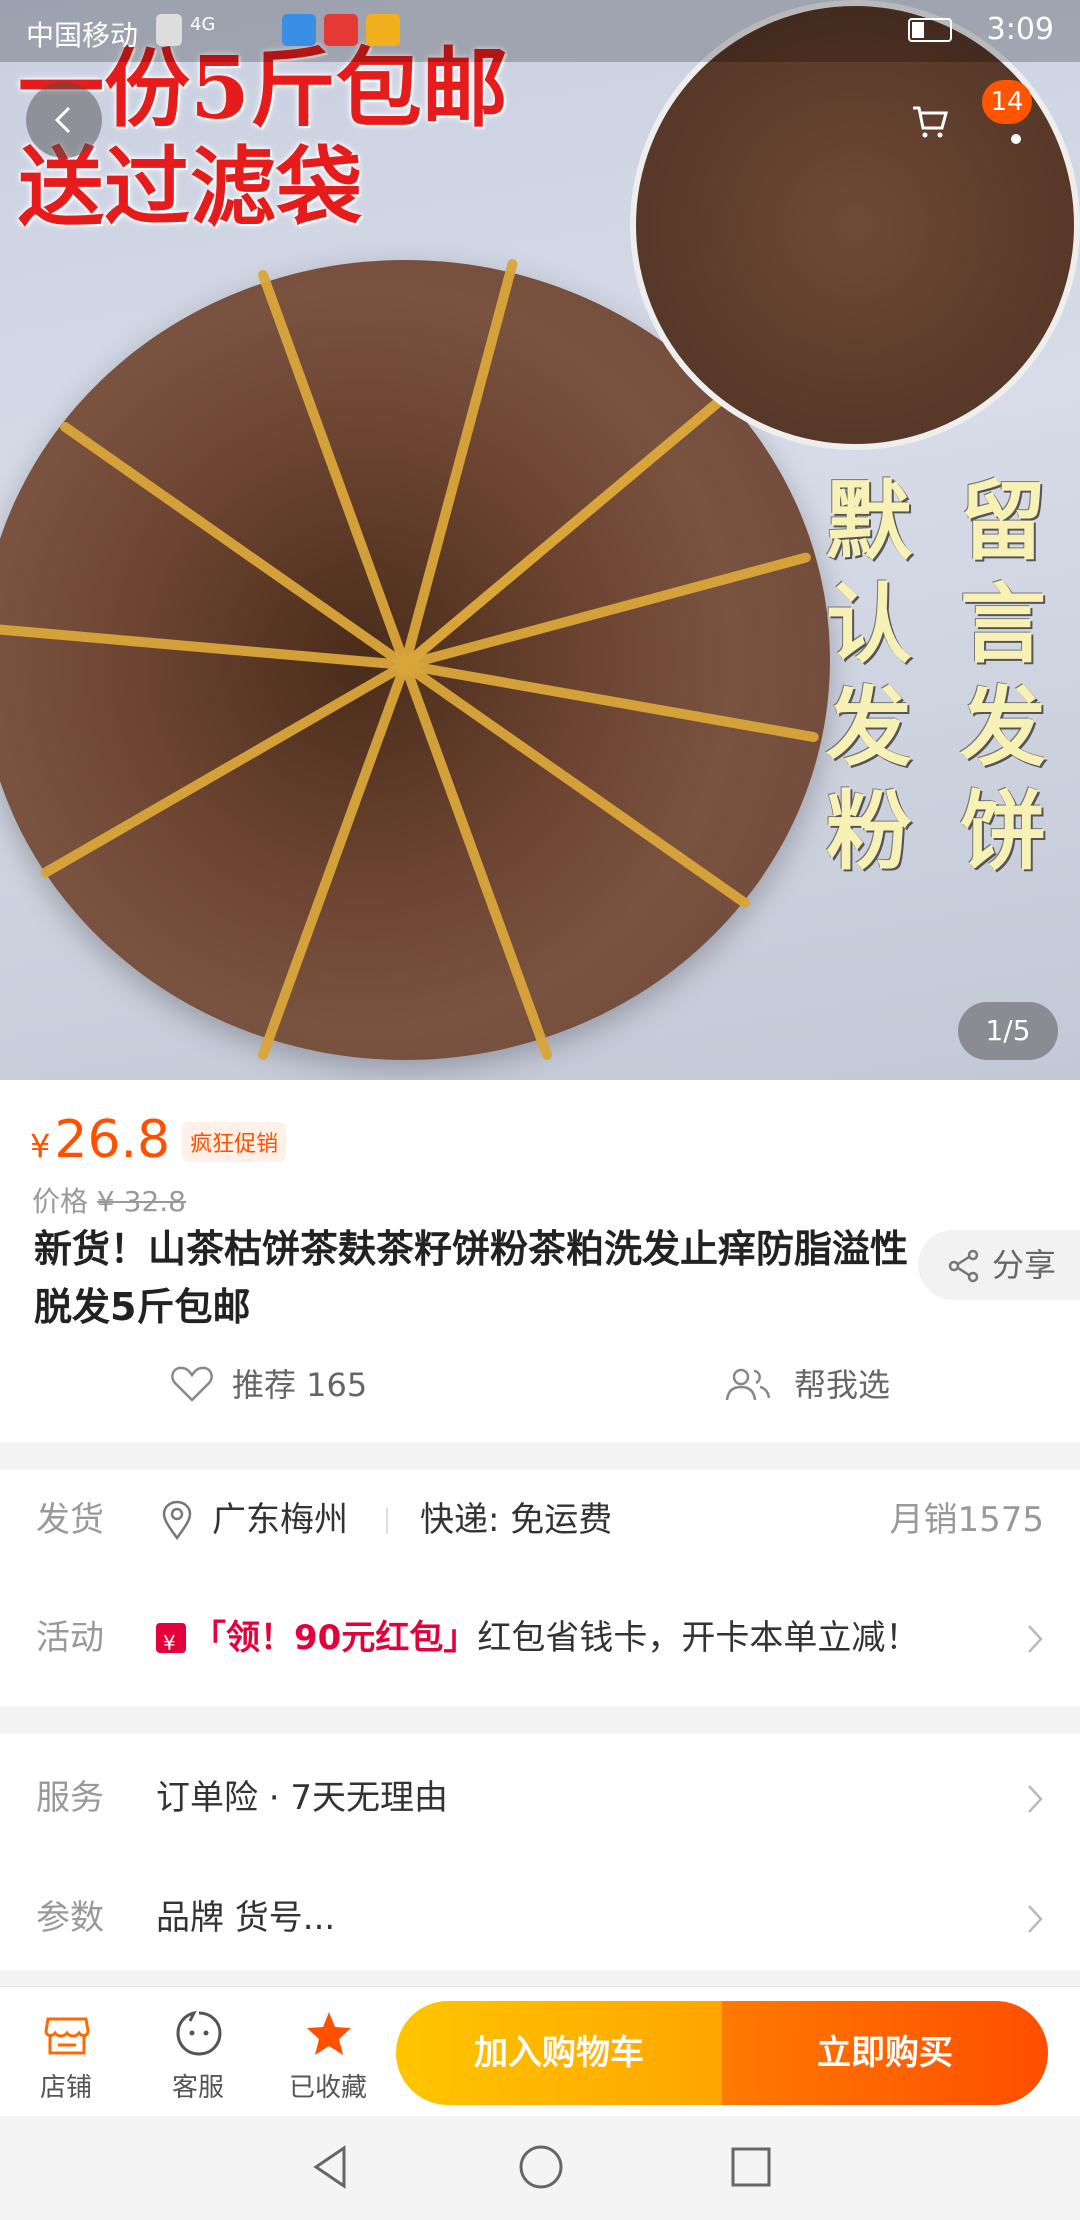 The image size is (1080, 2220). I want to click on cart-button, so click(928, 120).